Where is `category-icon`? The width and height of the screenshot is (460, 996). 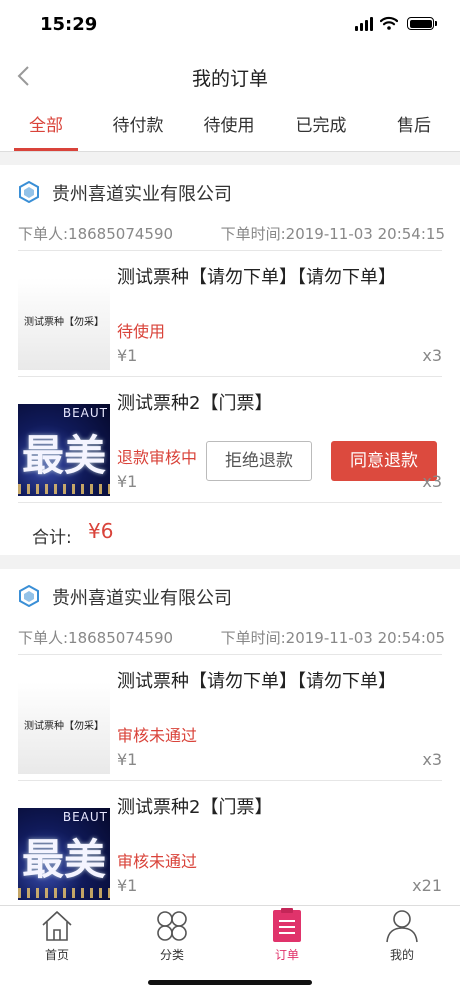
category-icon is located at coordinates (172, 926).